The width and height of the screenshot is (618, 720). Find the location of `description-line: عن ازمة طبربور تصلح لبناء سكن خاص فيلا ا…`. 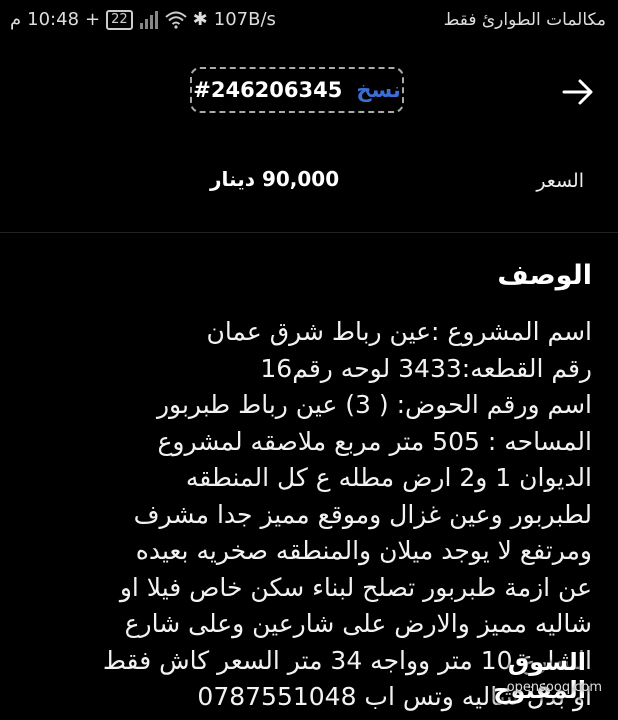

description-line: عن ازمة طبربور تصلح لبناء سكن خاص فيلا ا… is located at coordinates (355, 587).